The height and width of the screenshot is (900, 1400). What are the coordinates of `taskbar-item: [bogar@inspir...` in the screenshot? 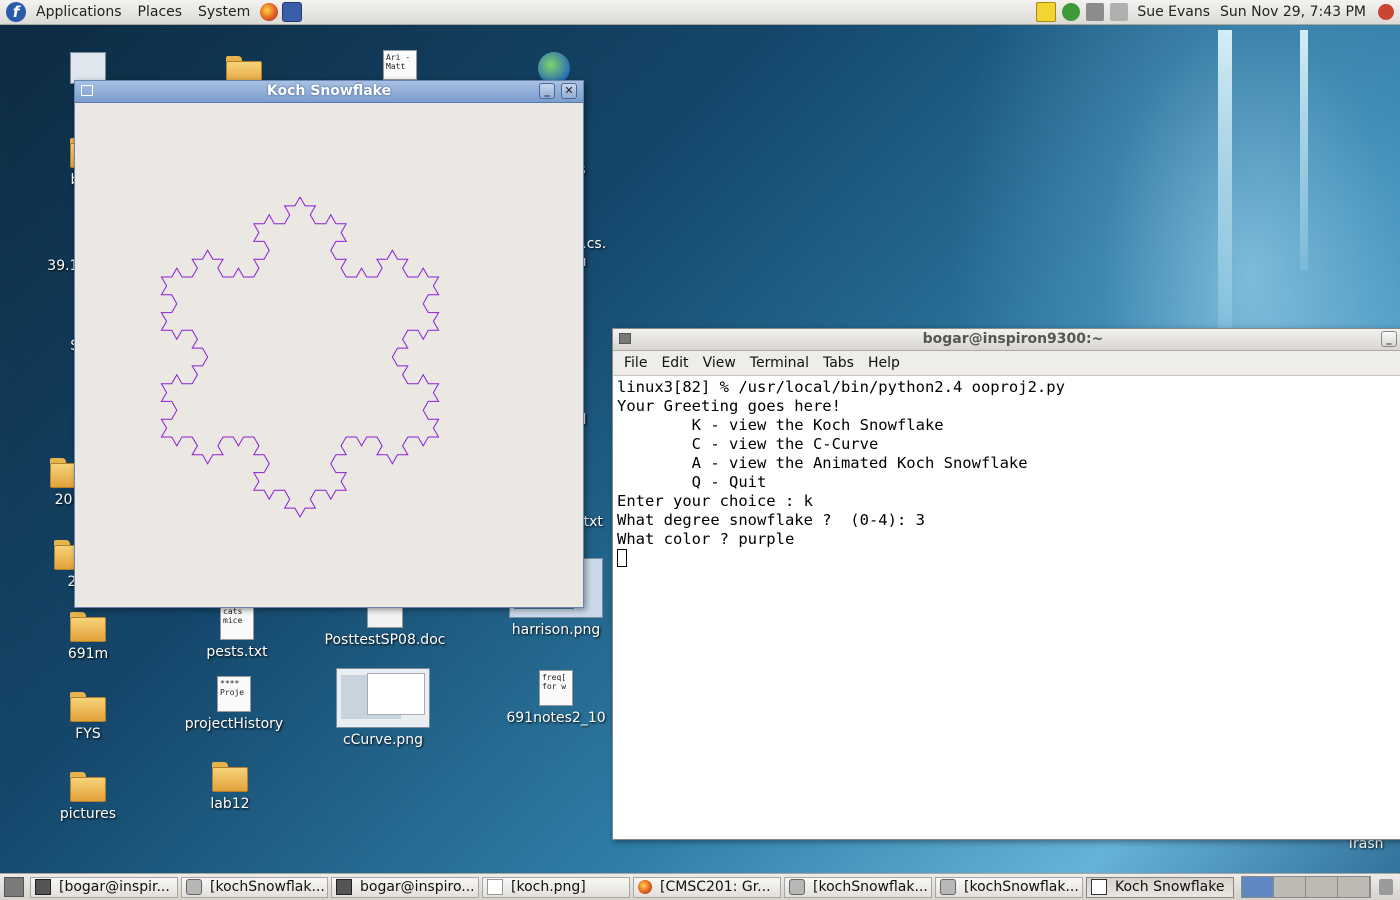 It's located at (104, 887).